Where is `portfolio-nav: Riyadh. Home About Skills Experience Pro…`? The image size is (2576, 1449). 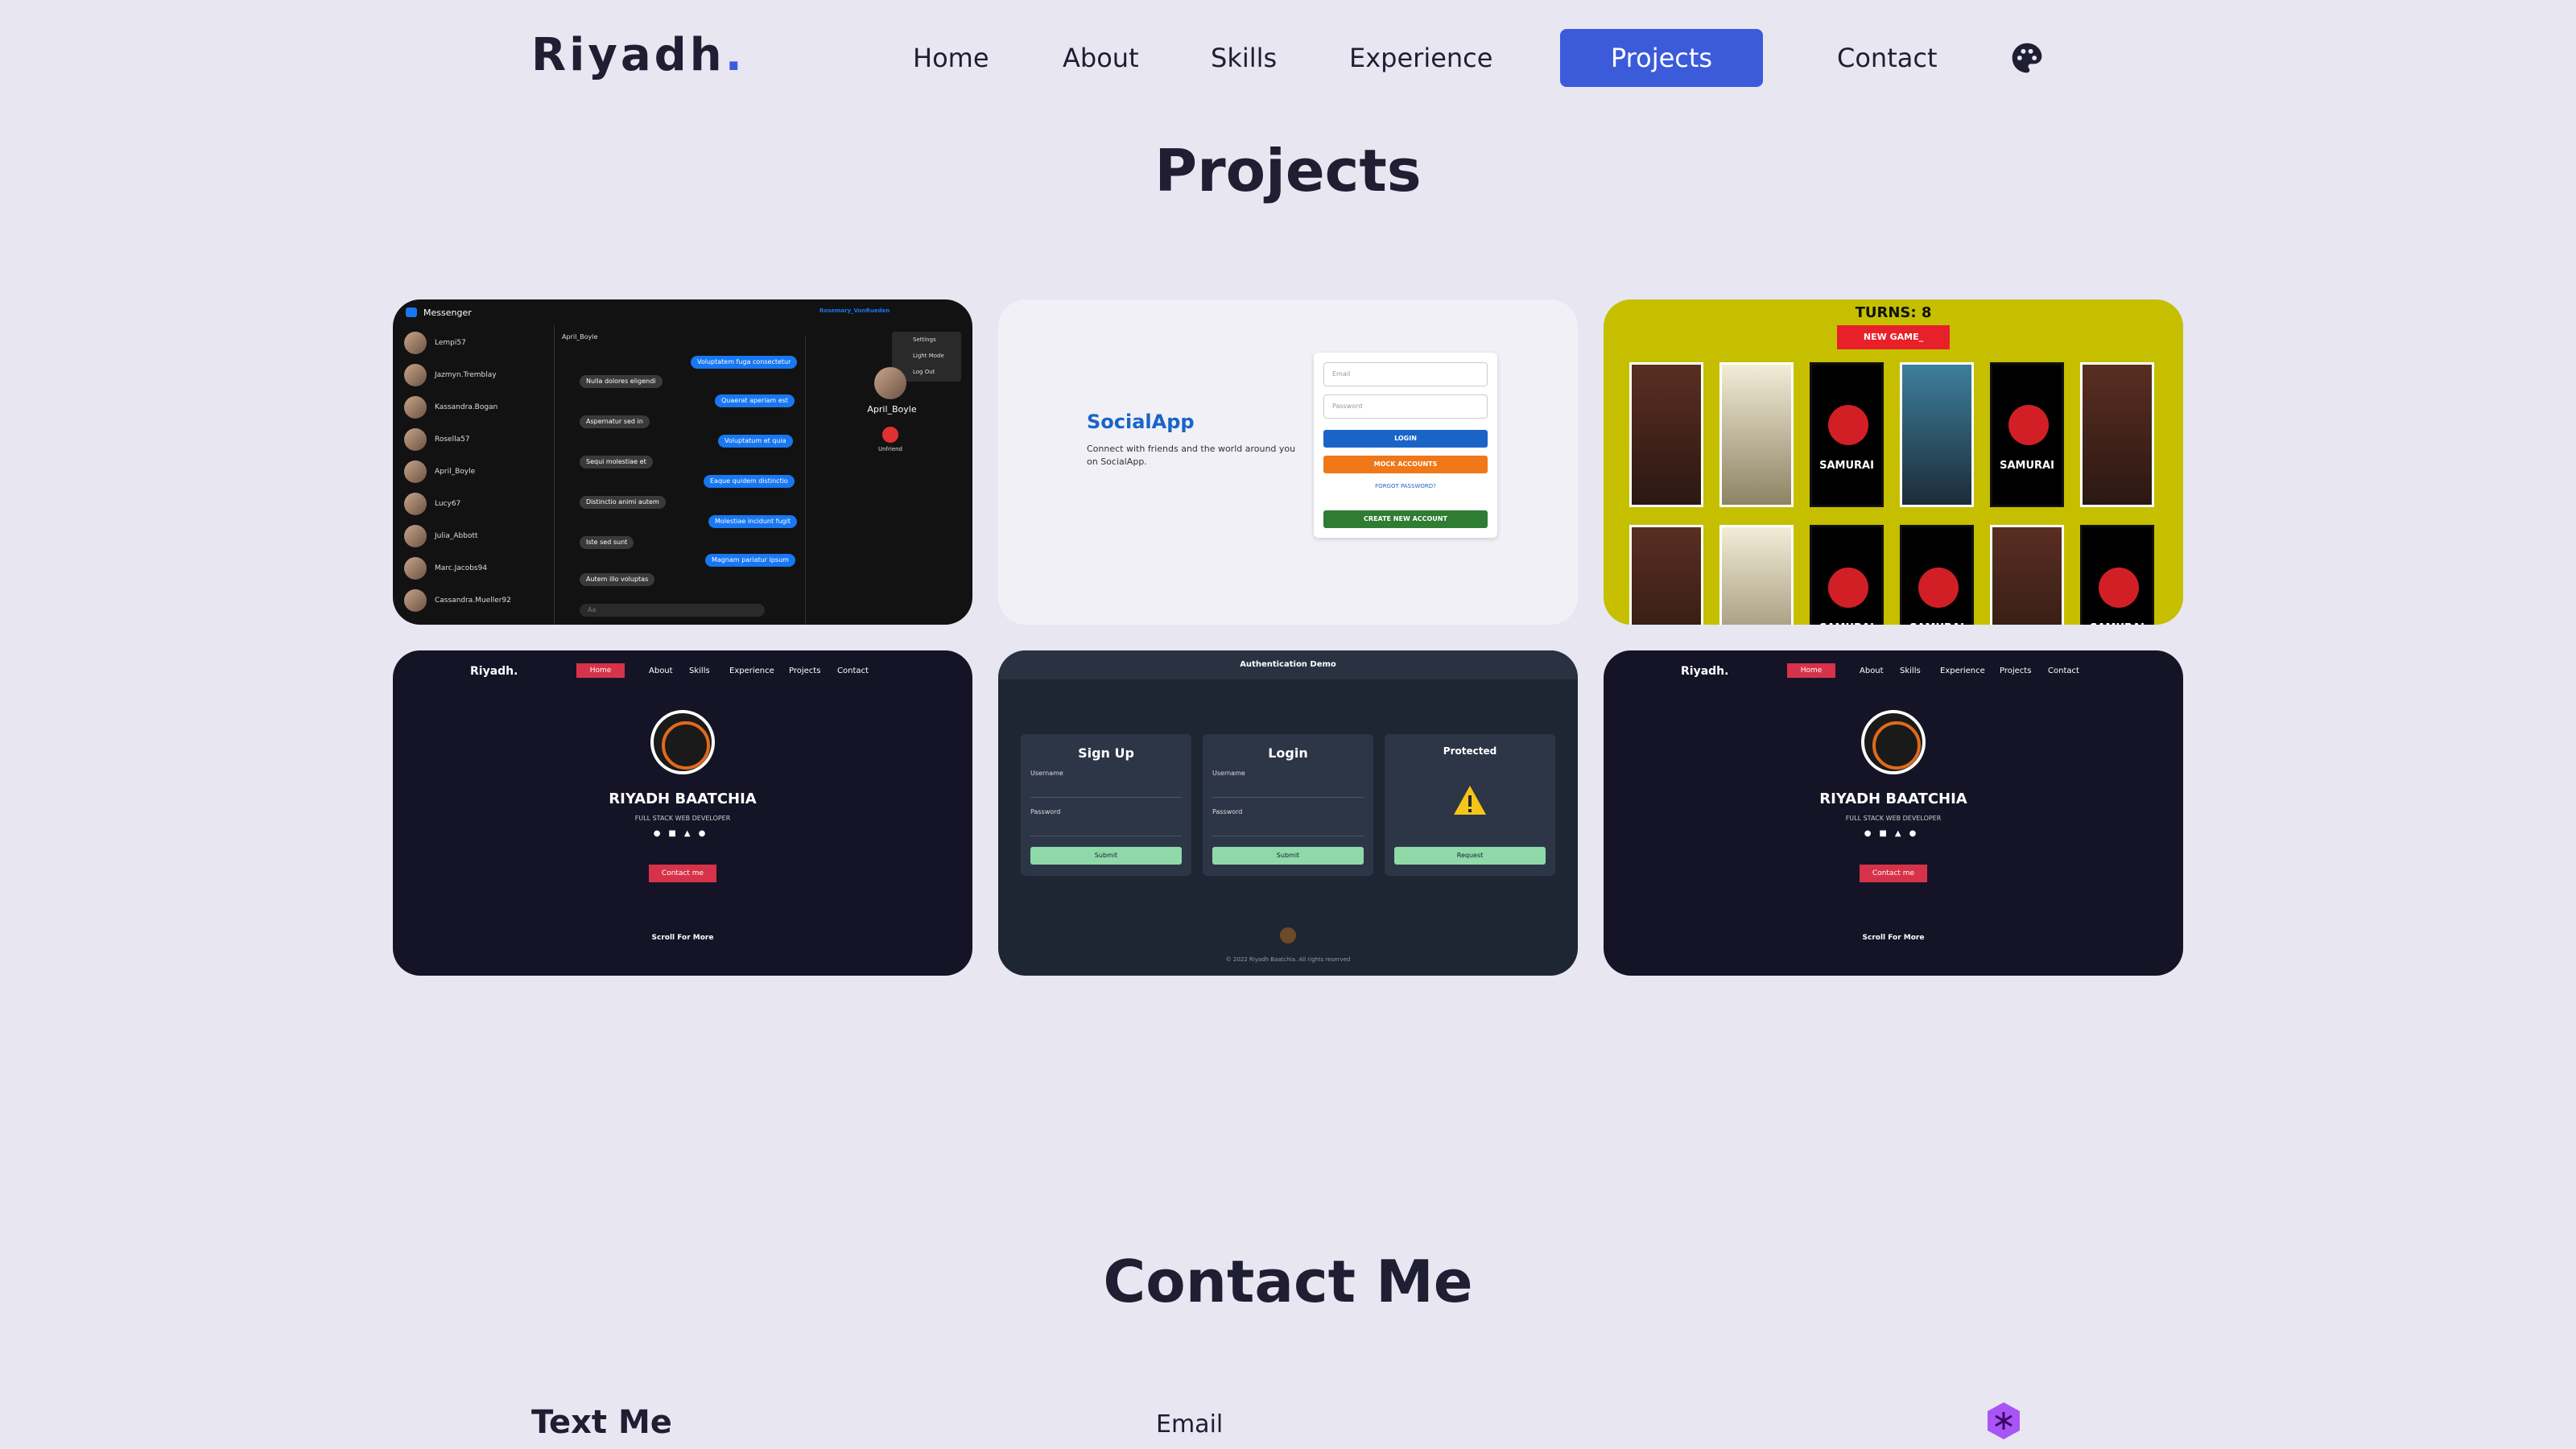 portfolio-nav: Riyadh. Home About Skills Experience Pro… is located at coordinates (669, 670).